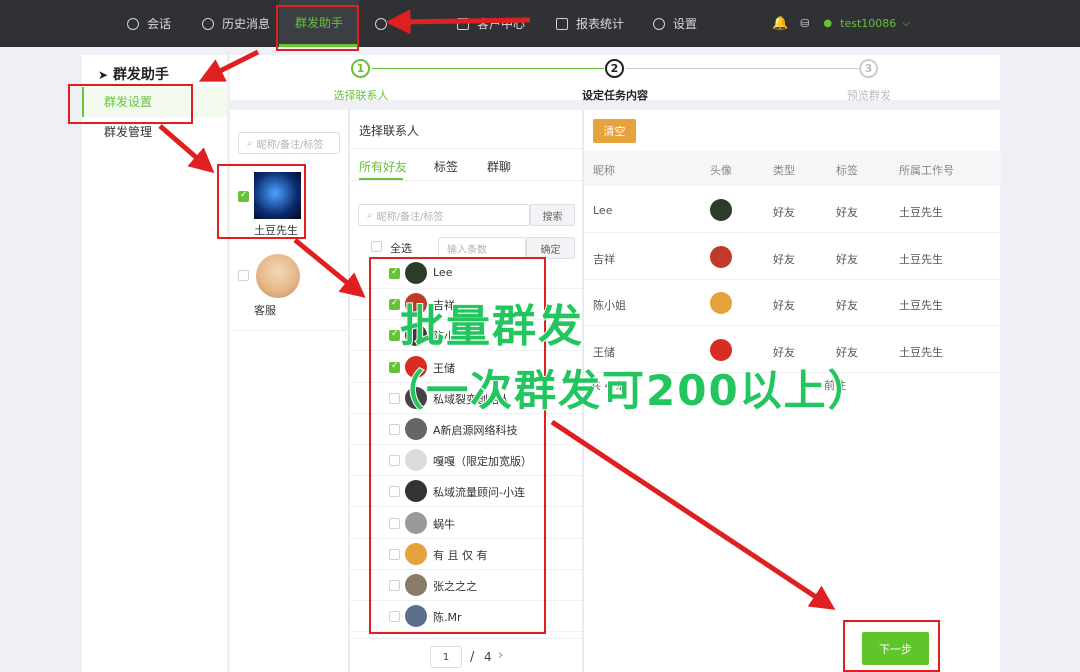 This screenshot has width=1080, height=672. I want to click on table-row: 陈小姐 好友 好友 土豆先生, so click(792, 303).